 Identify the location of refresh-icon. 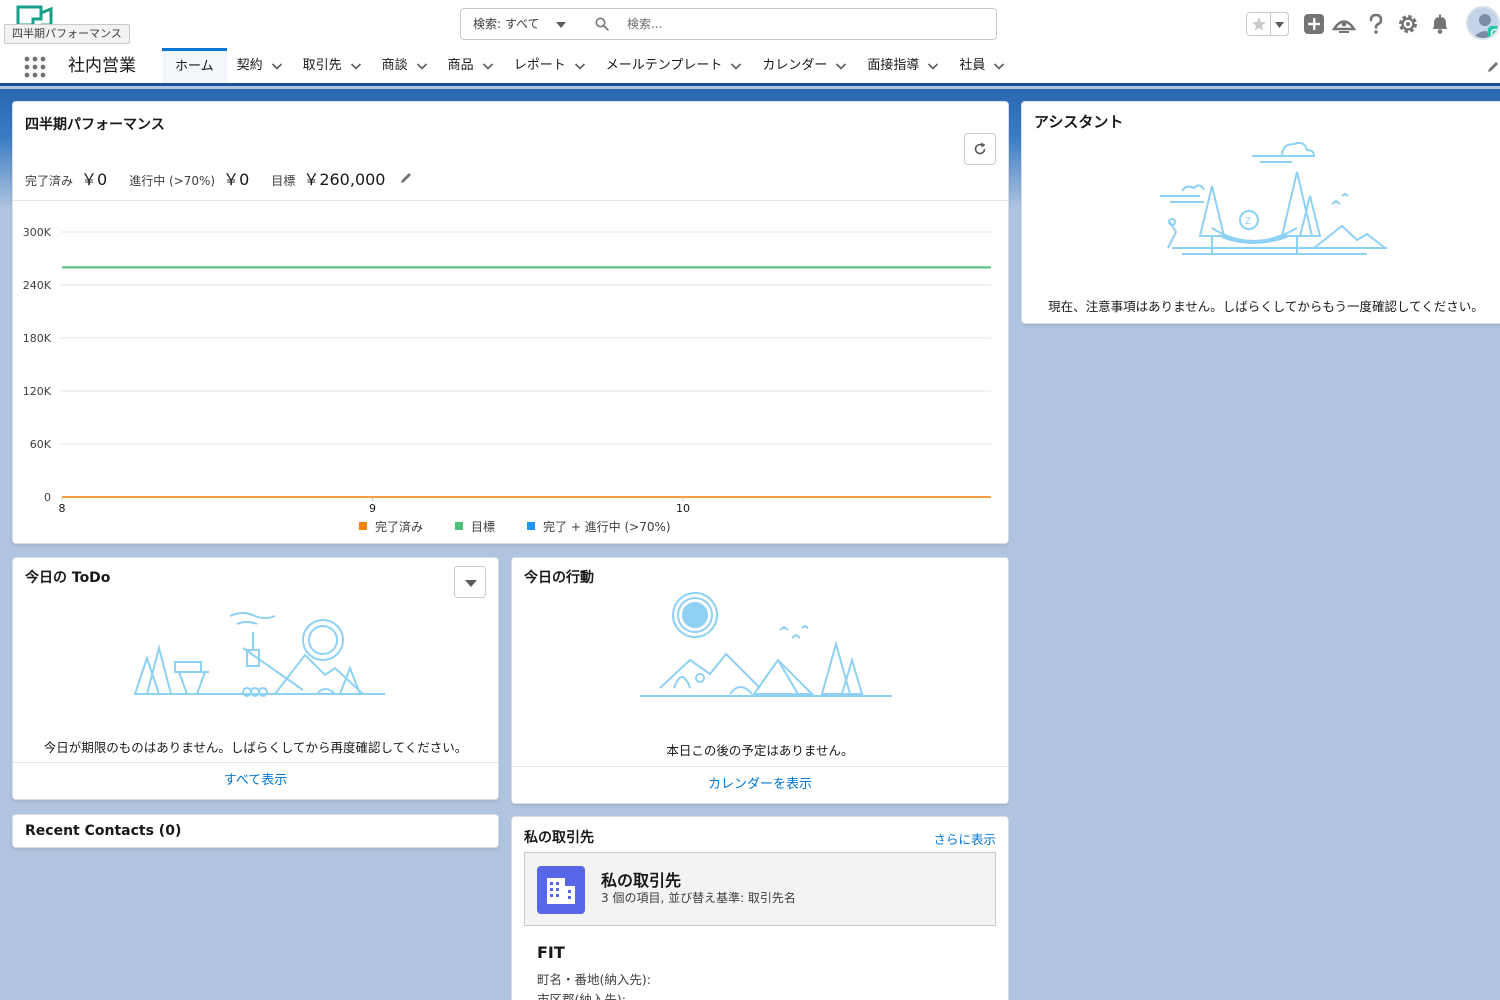
(980, 148).